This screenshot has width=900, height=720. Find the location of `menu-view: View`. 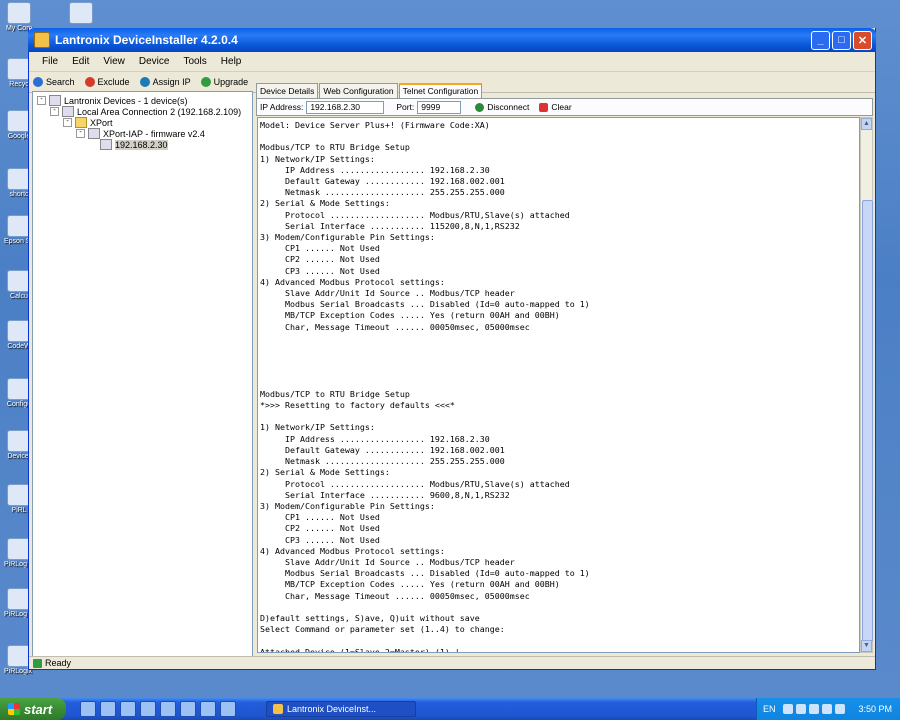

menu-view: View is located at coordinates (114, 61).